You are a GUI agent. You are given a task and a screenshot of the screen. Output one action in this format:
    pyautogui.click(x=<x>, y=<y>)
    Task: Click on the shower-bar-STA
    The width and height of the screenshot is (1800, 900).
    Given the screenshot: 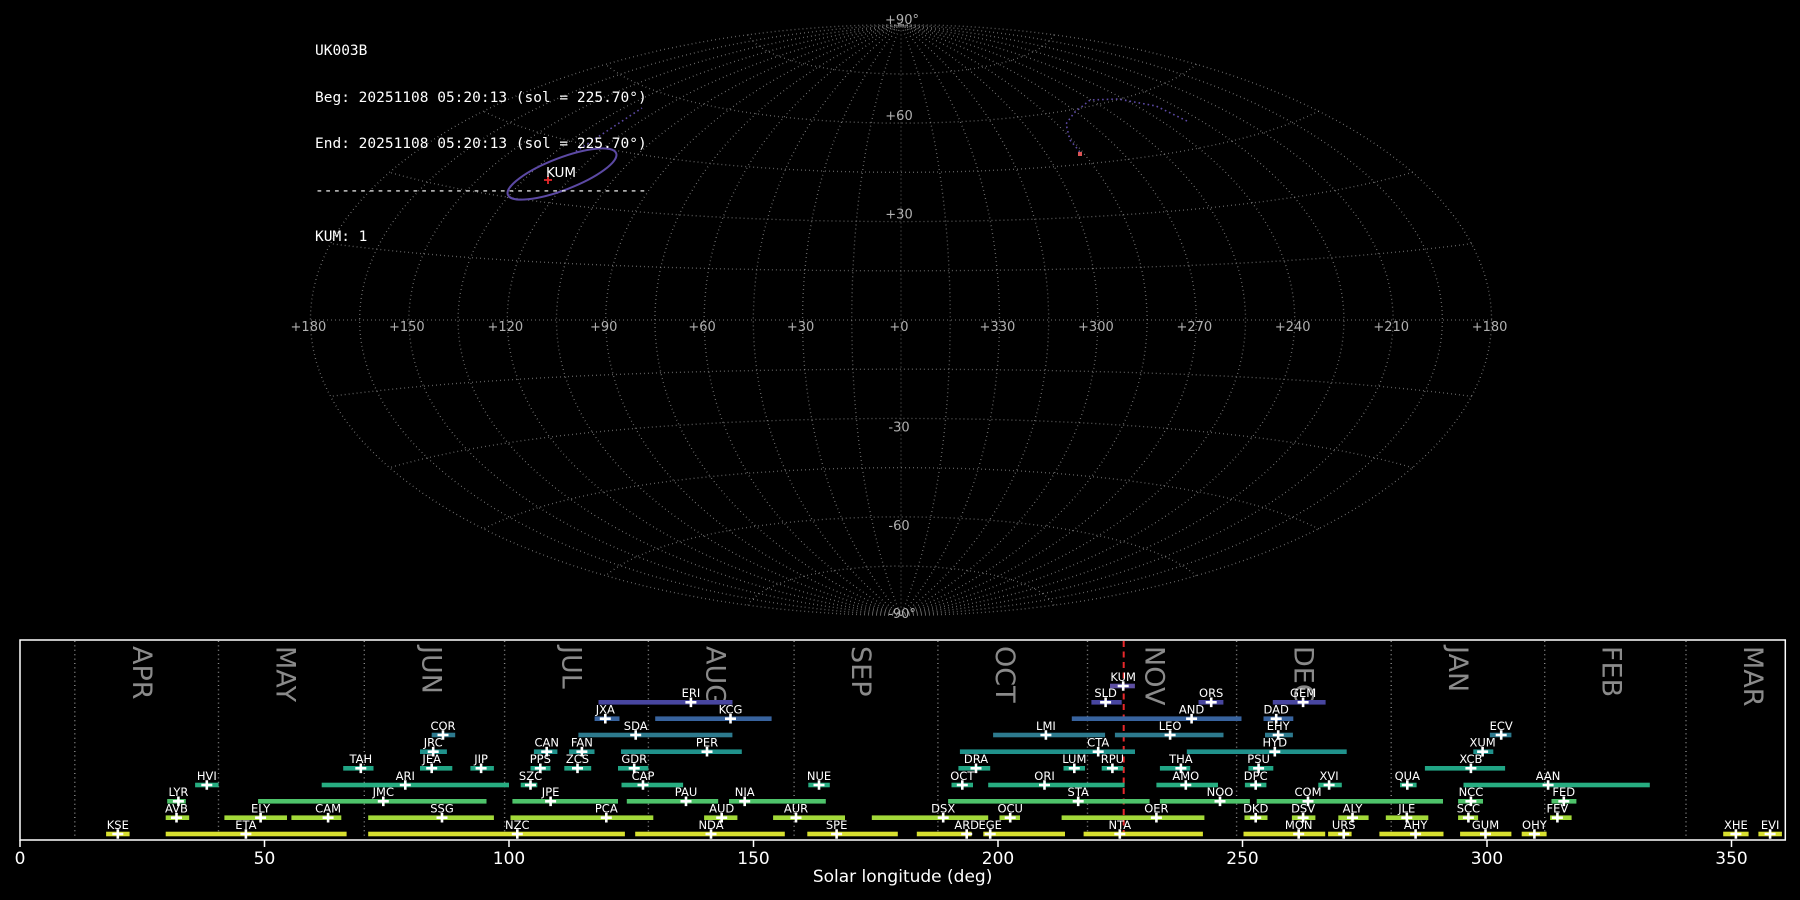 What is the action you would take?
    pyautogui.click(x=1049, y=801)
    